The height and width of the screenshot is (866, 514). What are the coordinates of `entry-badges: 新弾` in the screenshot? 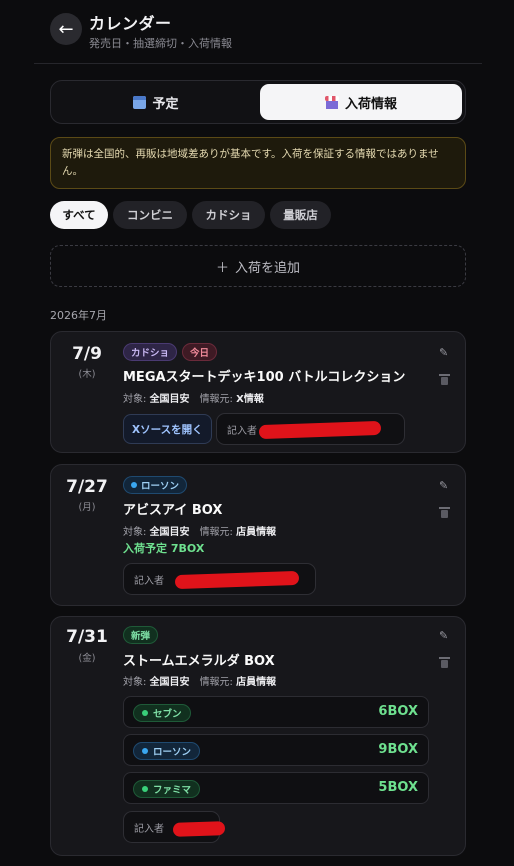 It's located at (141, 635).